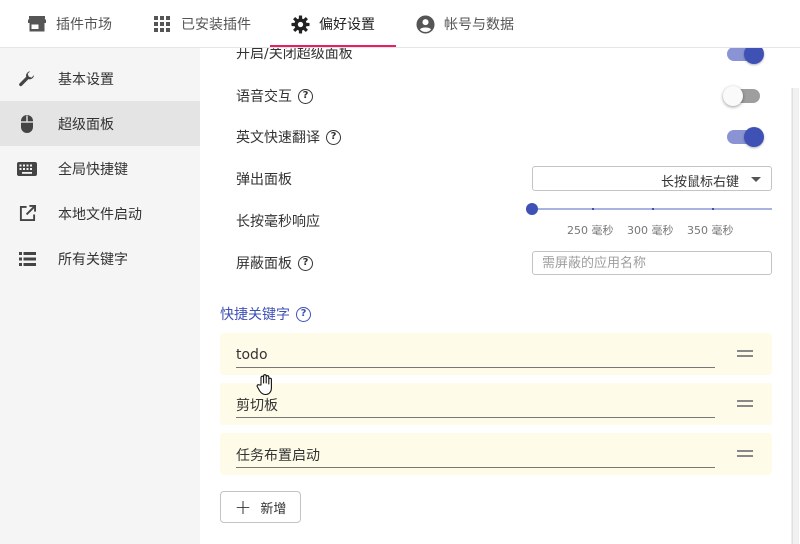  What do you see at coordinates (264, 264) in the screenshot?
I see `setting-label: 屏蔽面板` at bounding box center [264, 264].